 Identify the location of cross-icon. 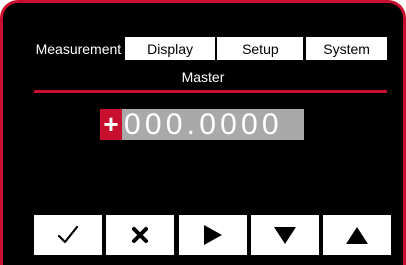
(140, 235).